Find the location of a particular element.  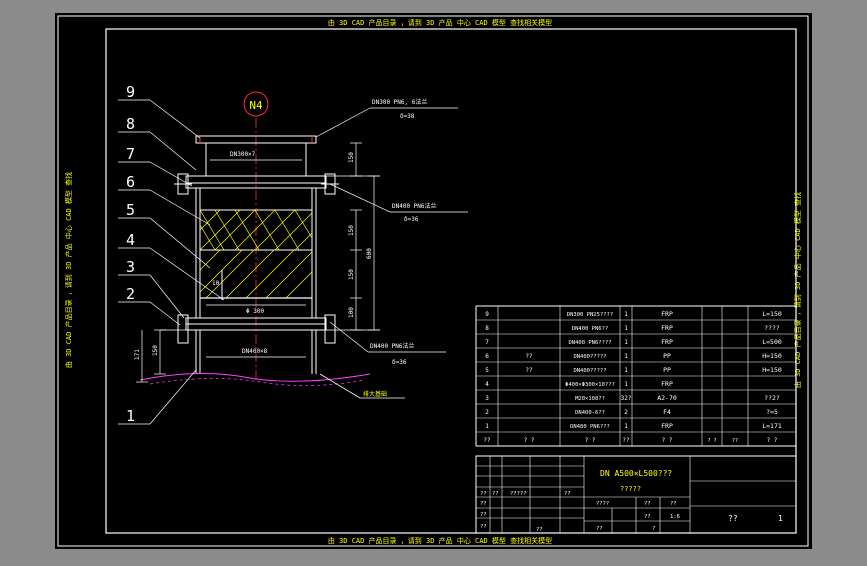

bom-header-name: ? ? is located at coordinates (590, 440).